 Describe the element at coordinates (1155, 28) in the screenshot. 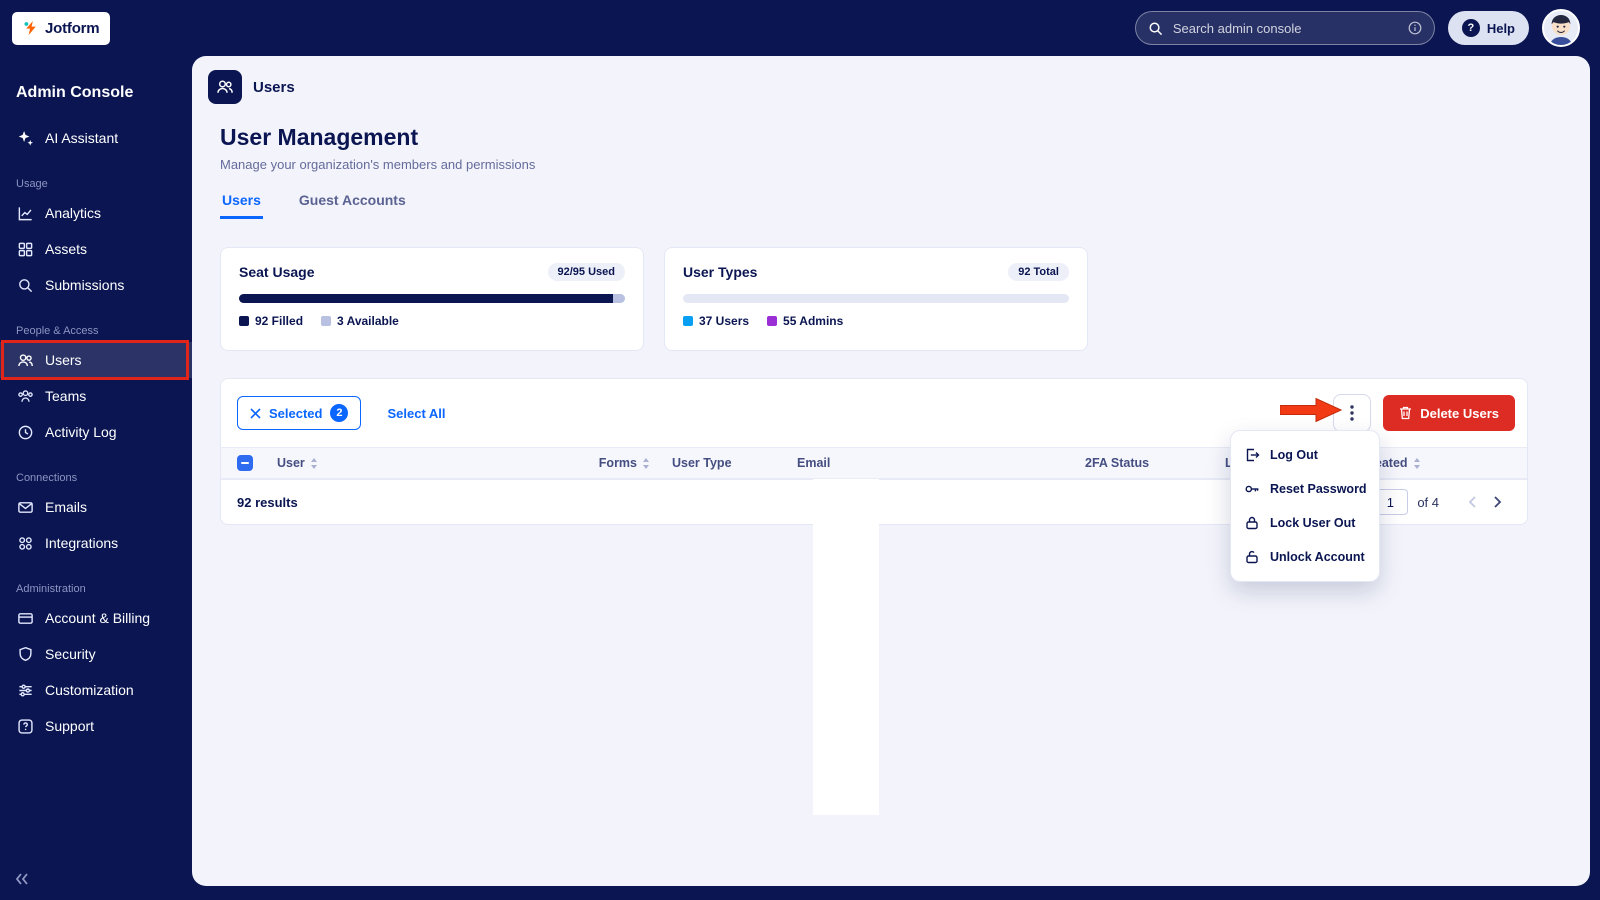

I see `search-icon` at that location.